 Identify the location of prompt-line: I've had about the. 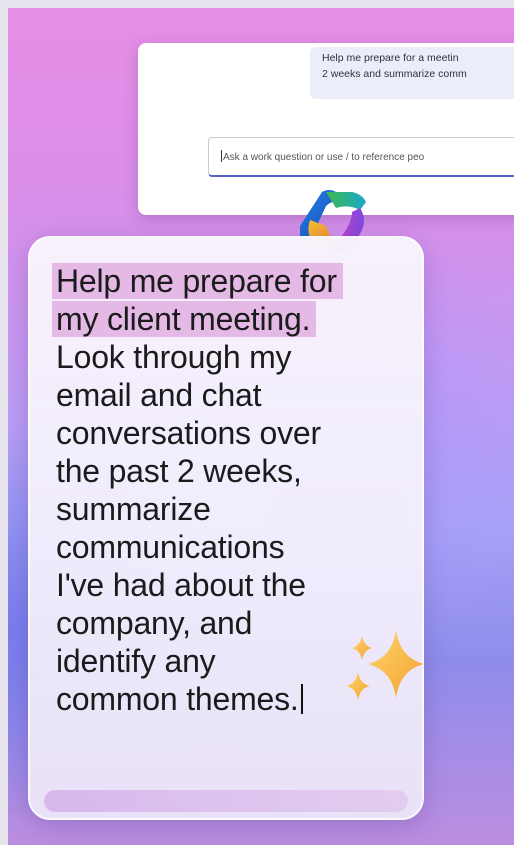
(181, 585).